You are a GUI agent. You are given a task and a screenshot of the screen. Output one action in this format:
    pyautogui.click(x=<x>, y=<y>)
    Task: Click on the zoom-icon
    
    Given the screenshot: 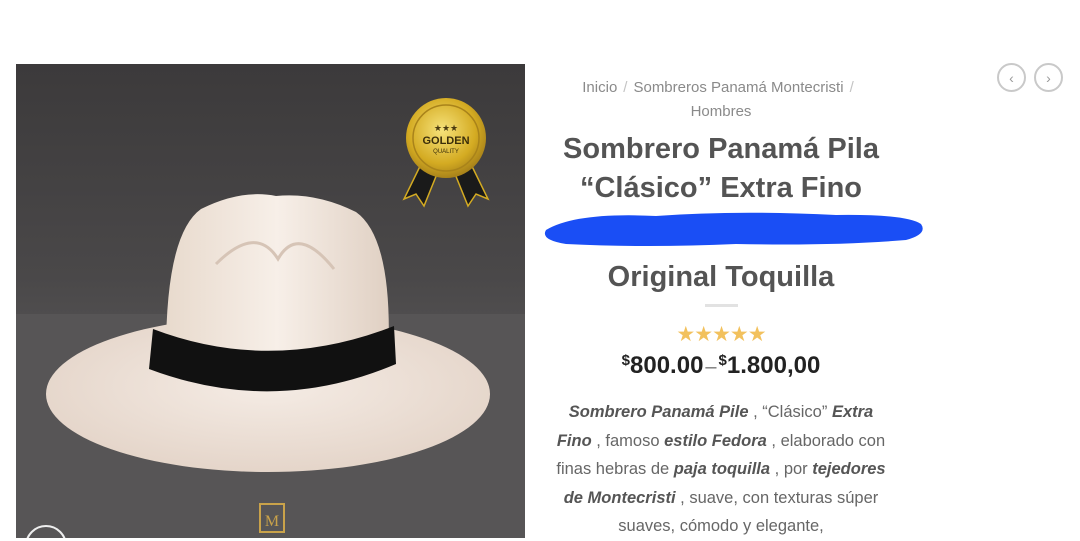 What is the action you would take?
    pyautogui.click(x=50, y=529)
    